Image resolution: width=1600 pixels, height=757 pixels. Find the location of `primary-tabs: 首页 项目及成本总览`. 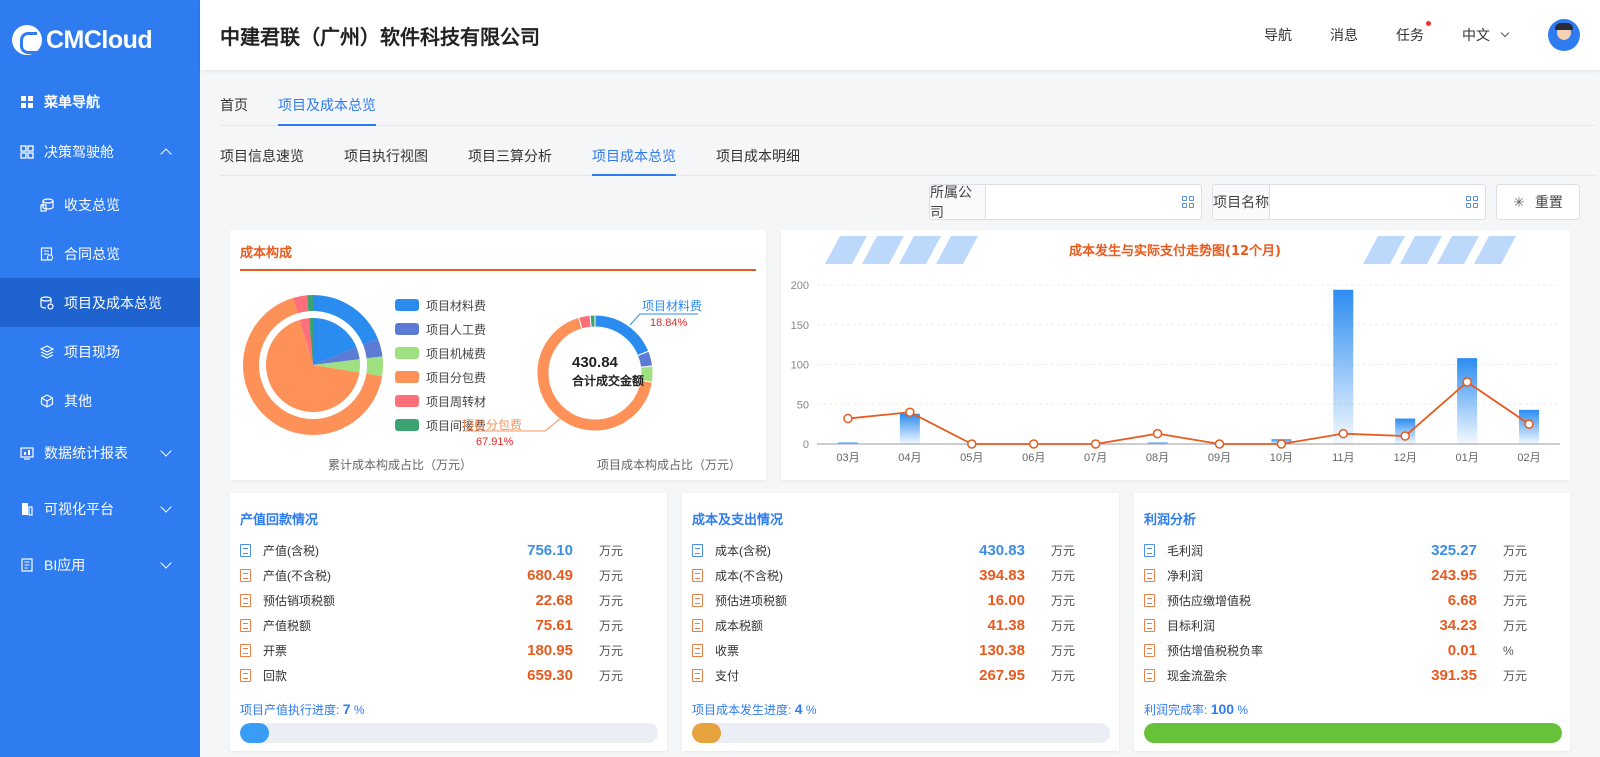

primary-tabs: 首页 项目及成本总览 is located at coordinates (907, 107).